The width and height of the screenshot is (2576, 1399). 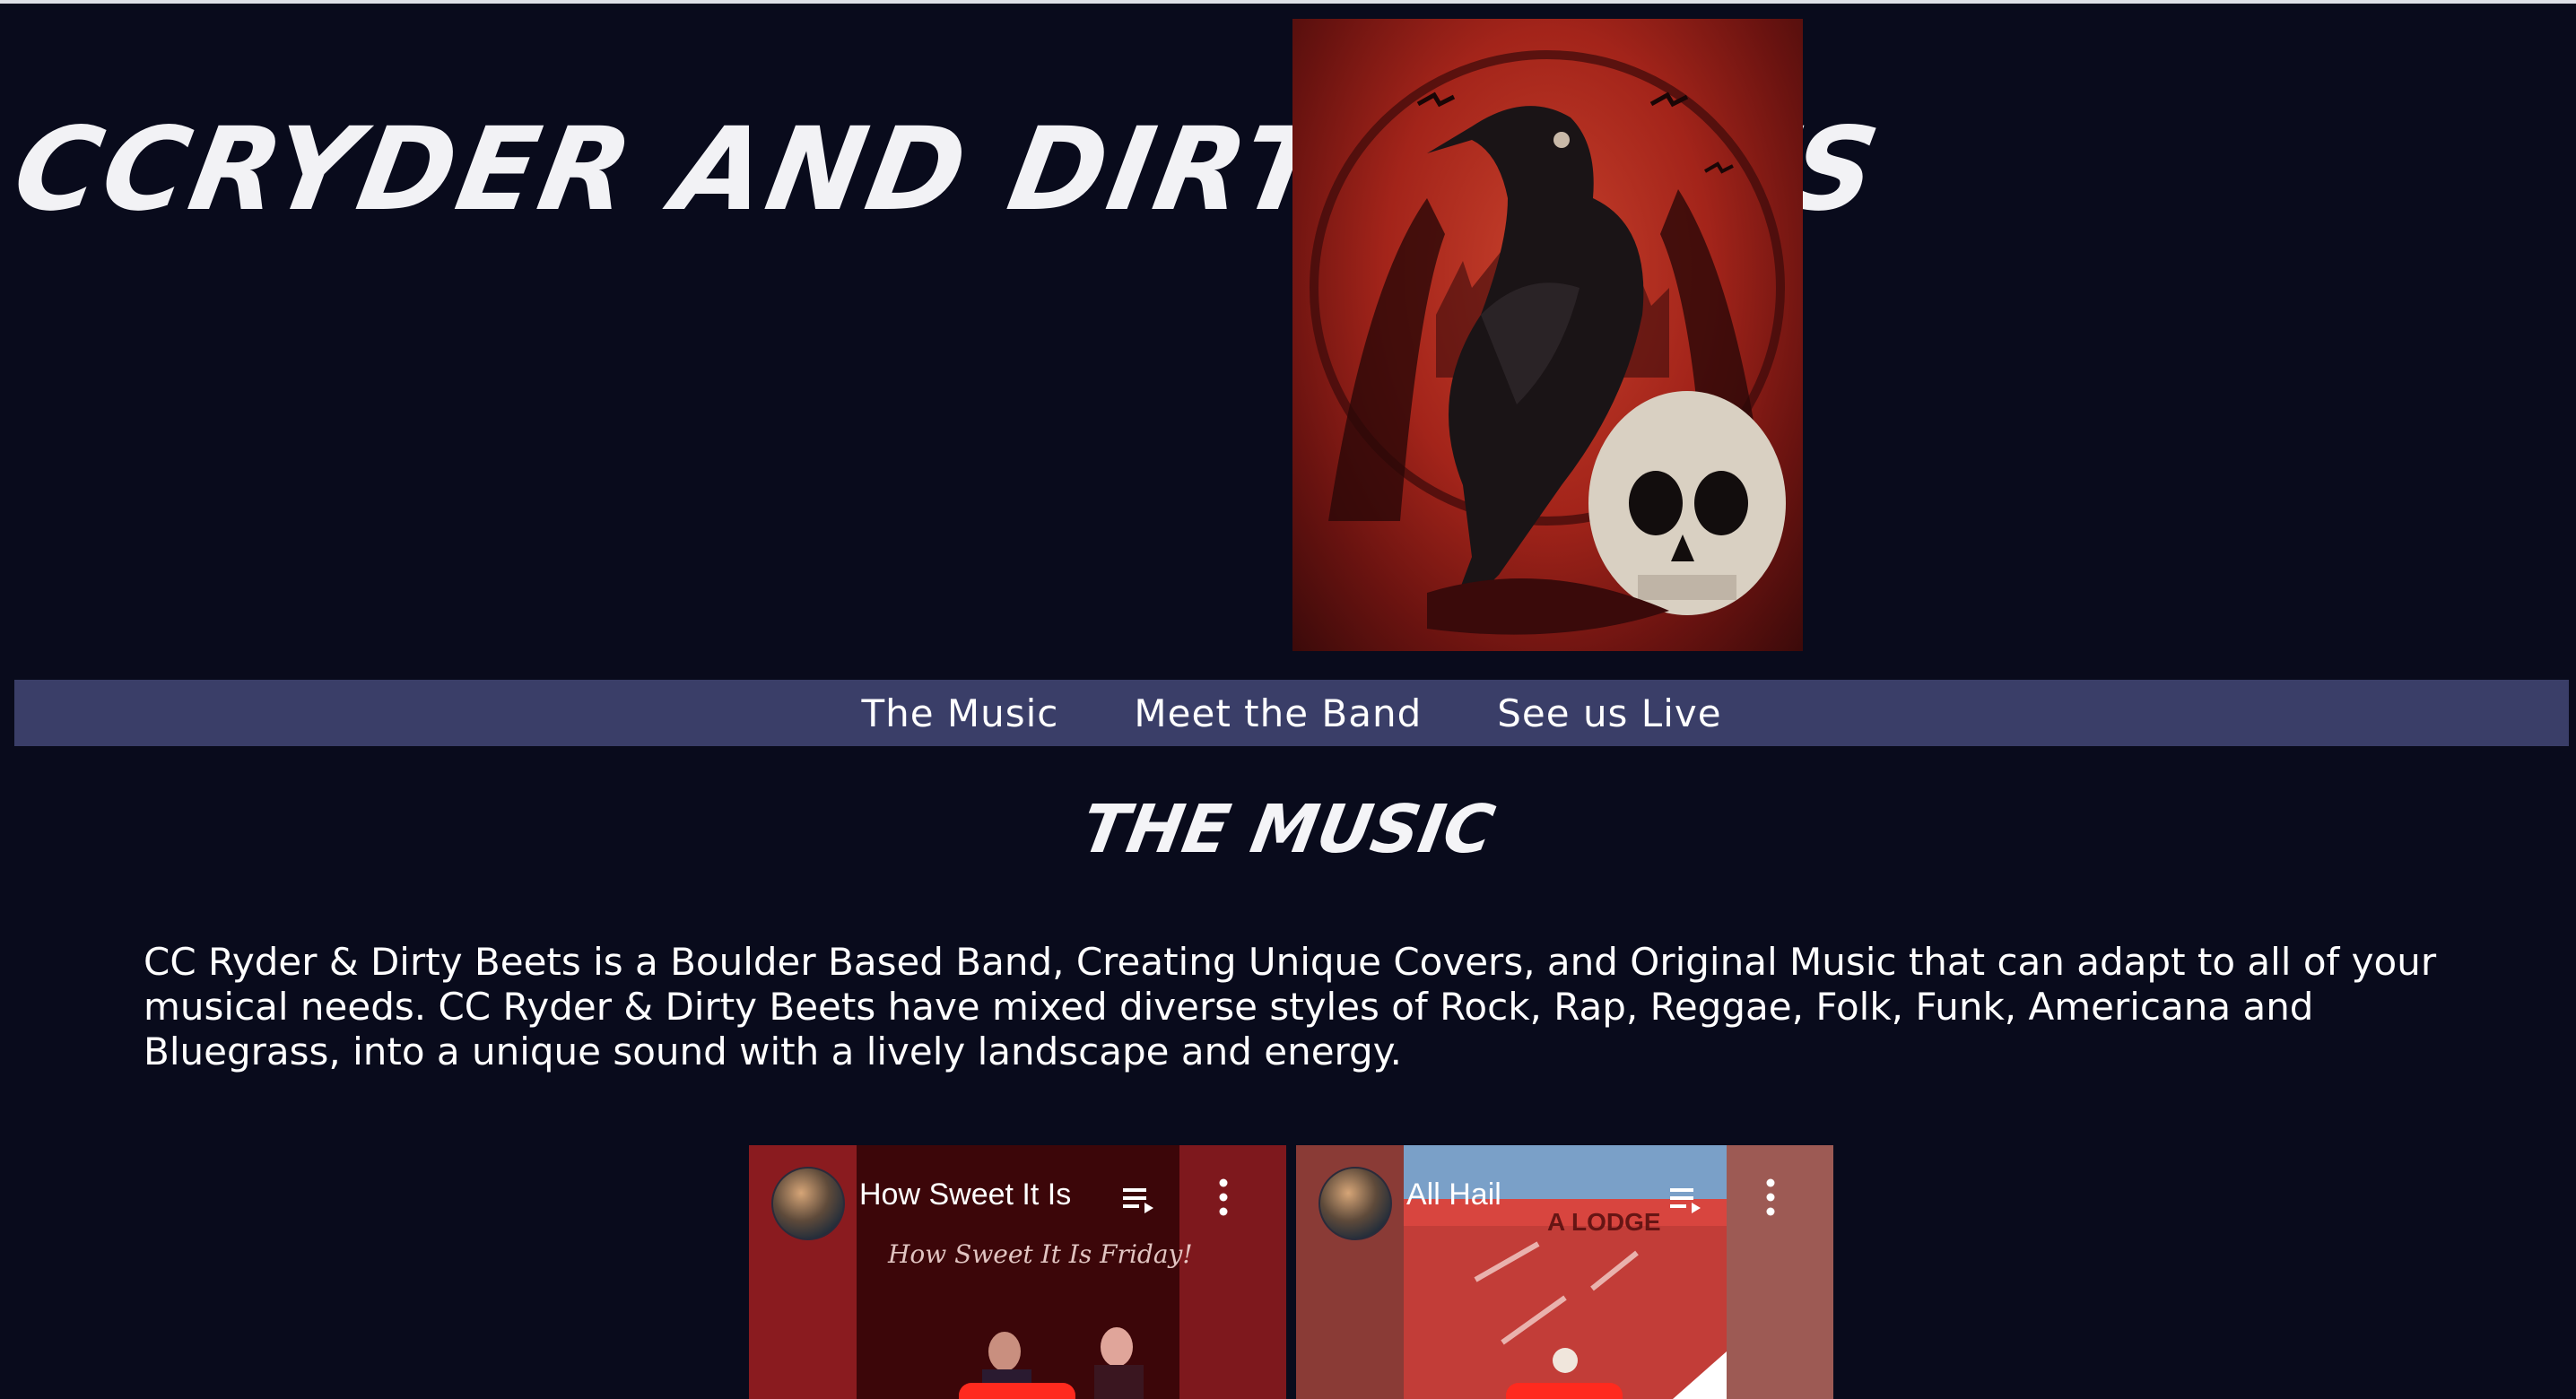 I want to click on video-embed-how-sweet-it-is: How Sweet It Is How Sweet It Is Friday!, so click(x=1017, y=1272).